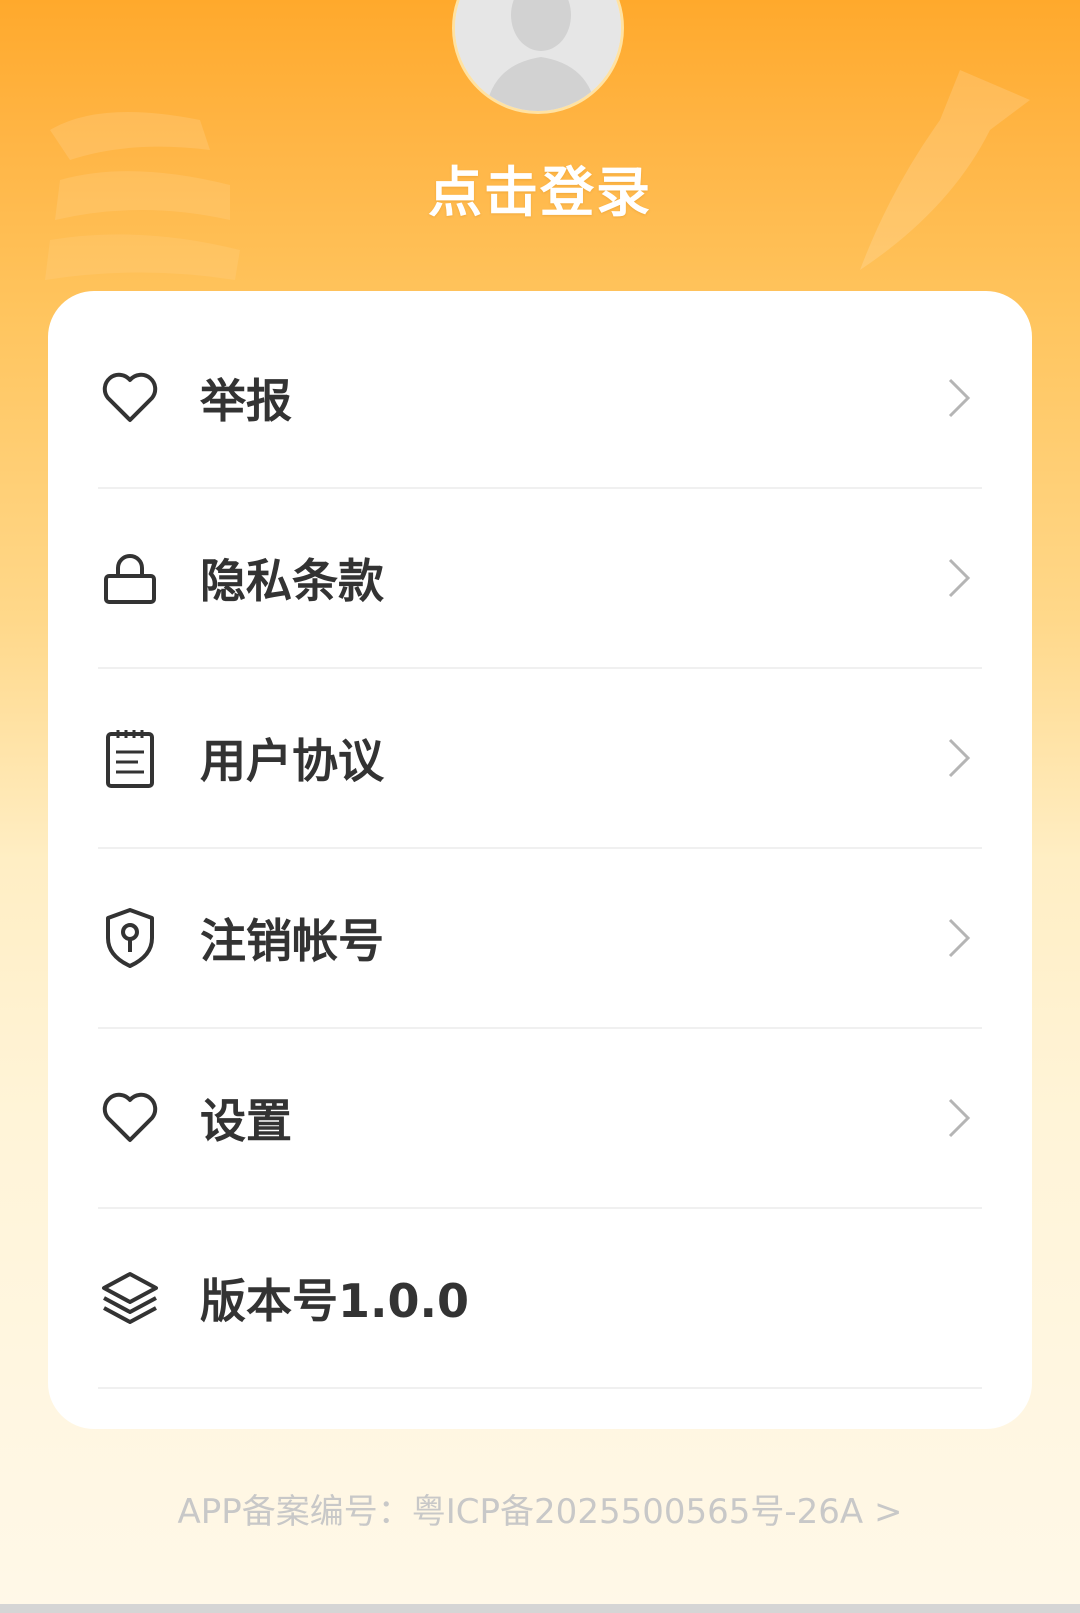 This screenshot has width=1080, height=1613. What do you see at coordinates (540, 399) in the screenshot?
I see `menu-item-report: 举报` at bounding box center [540, 399].